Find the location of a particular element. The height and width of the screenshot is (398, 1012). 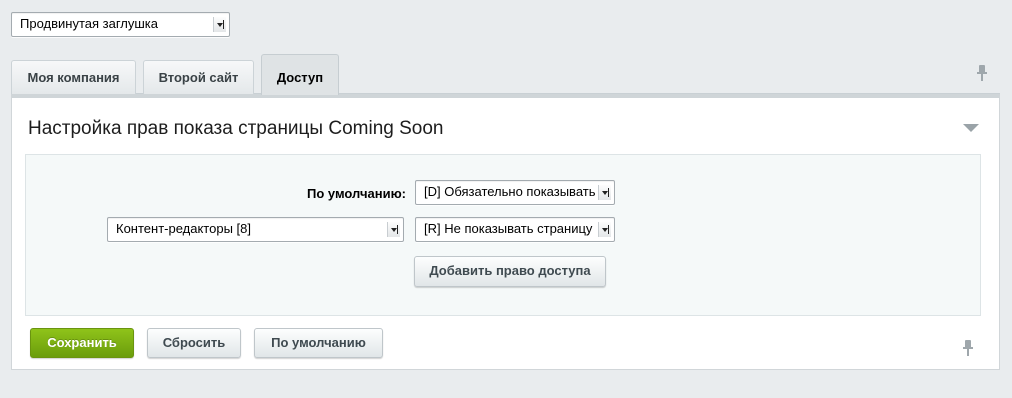

tab-my-company: Моя компания is located at coordinates (73, 77).